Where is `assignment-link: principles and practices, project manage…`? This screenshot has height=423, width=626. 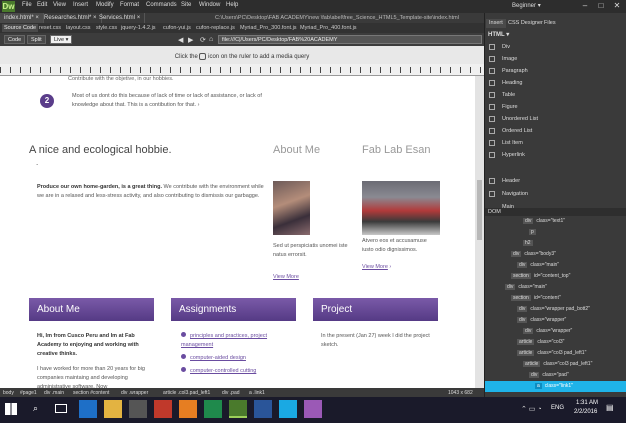 assignment-link: principles and practices, project manage… is located at coordinates (224, 340).